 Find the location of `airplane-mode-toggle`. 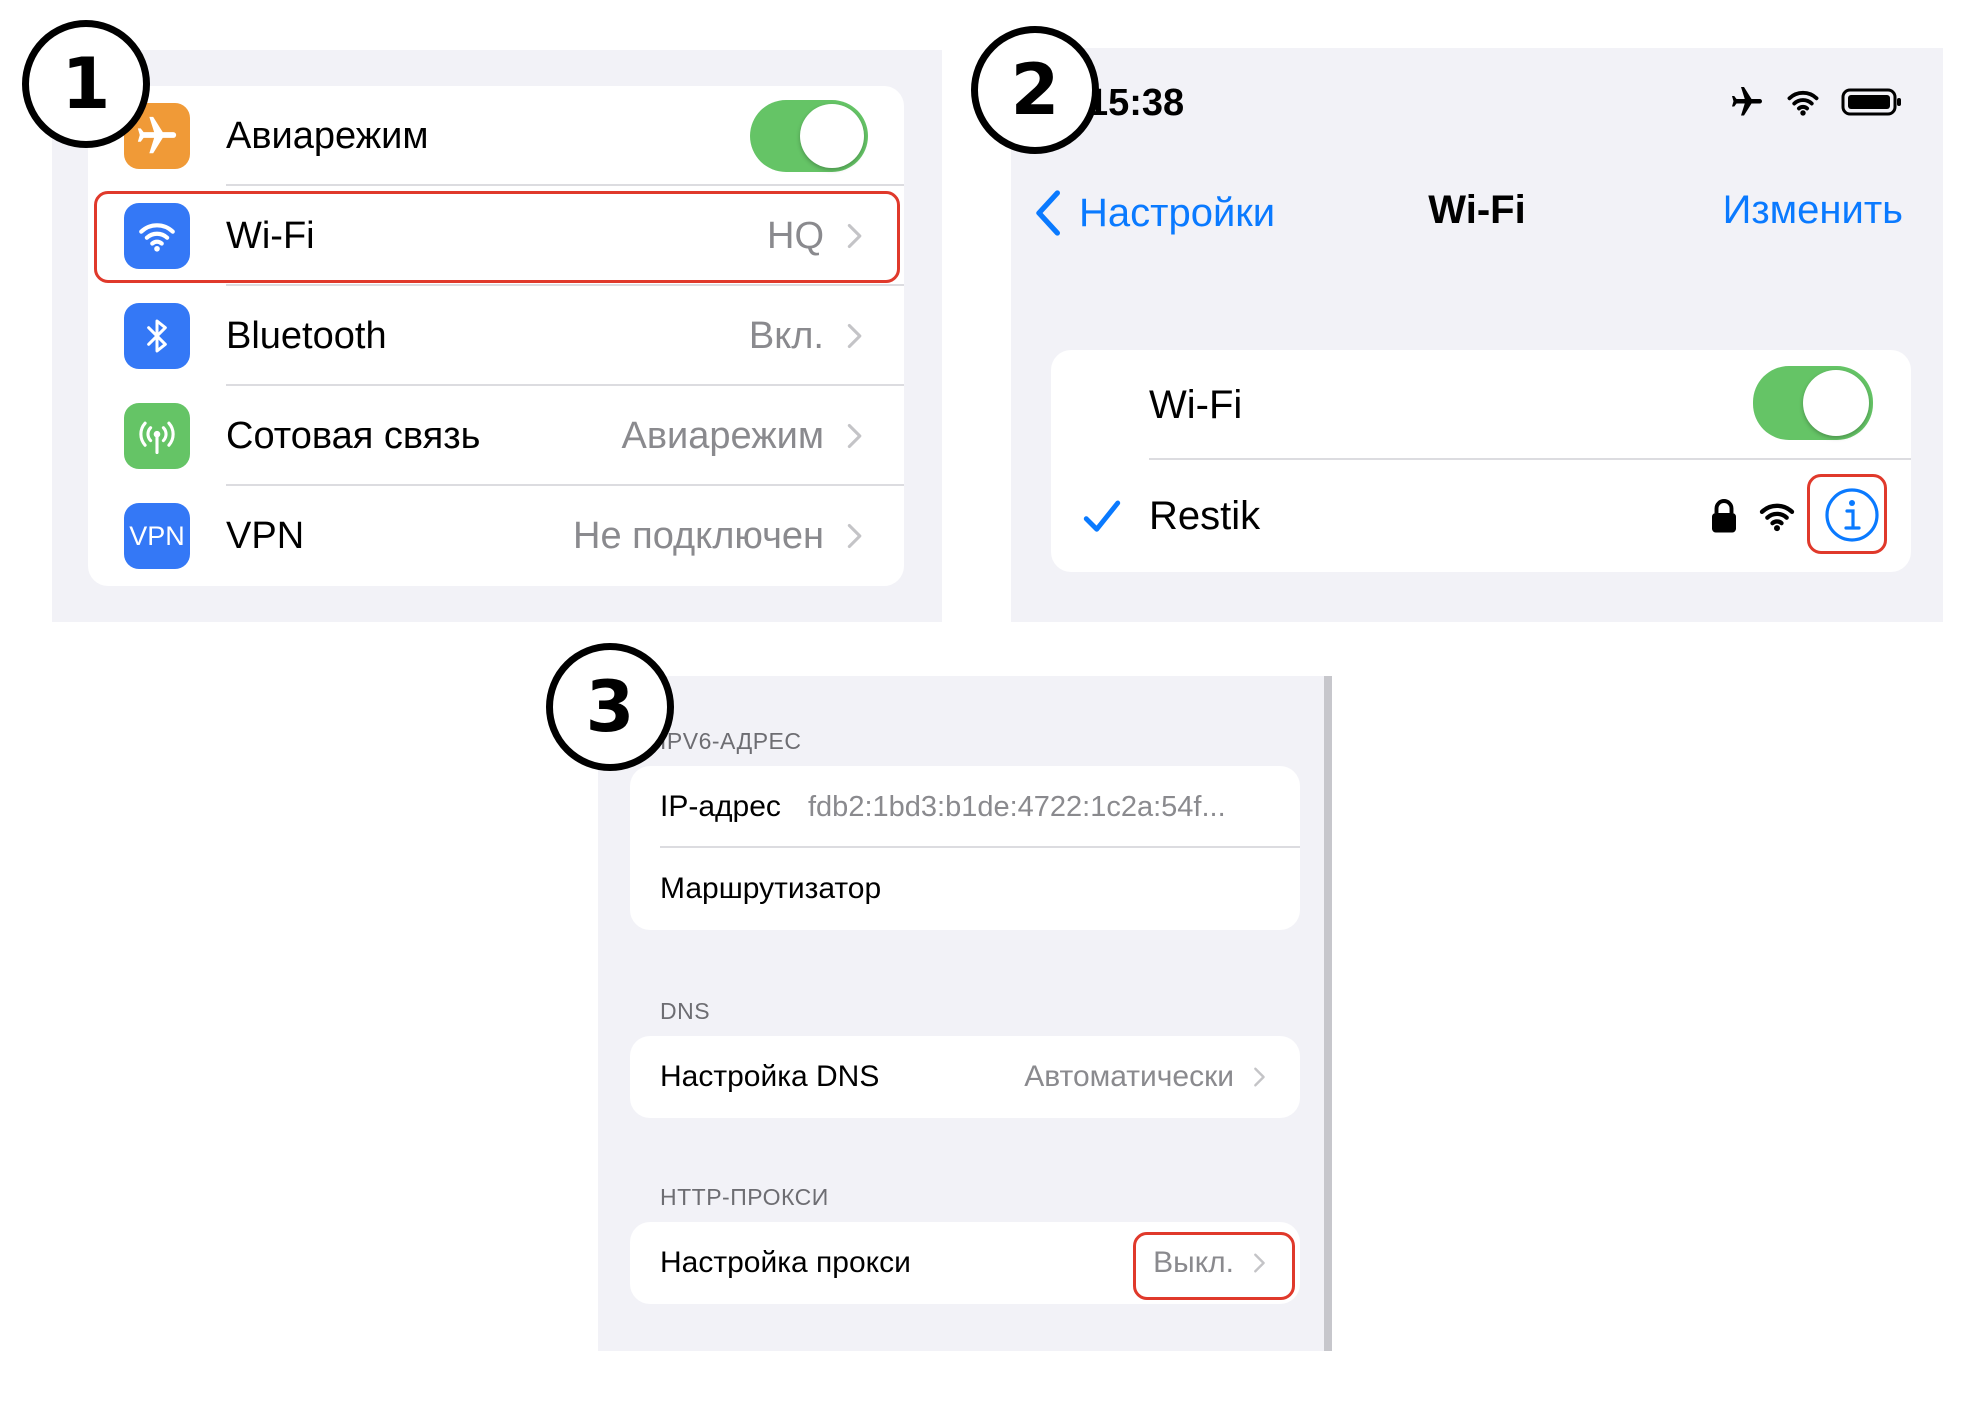

airplane-mode-toggle is located at coordinates (809, 136).